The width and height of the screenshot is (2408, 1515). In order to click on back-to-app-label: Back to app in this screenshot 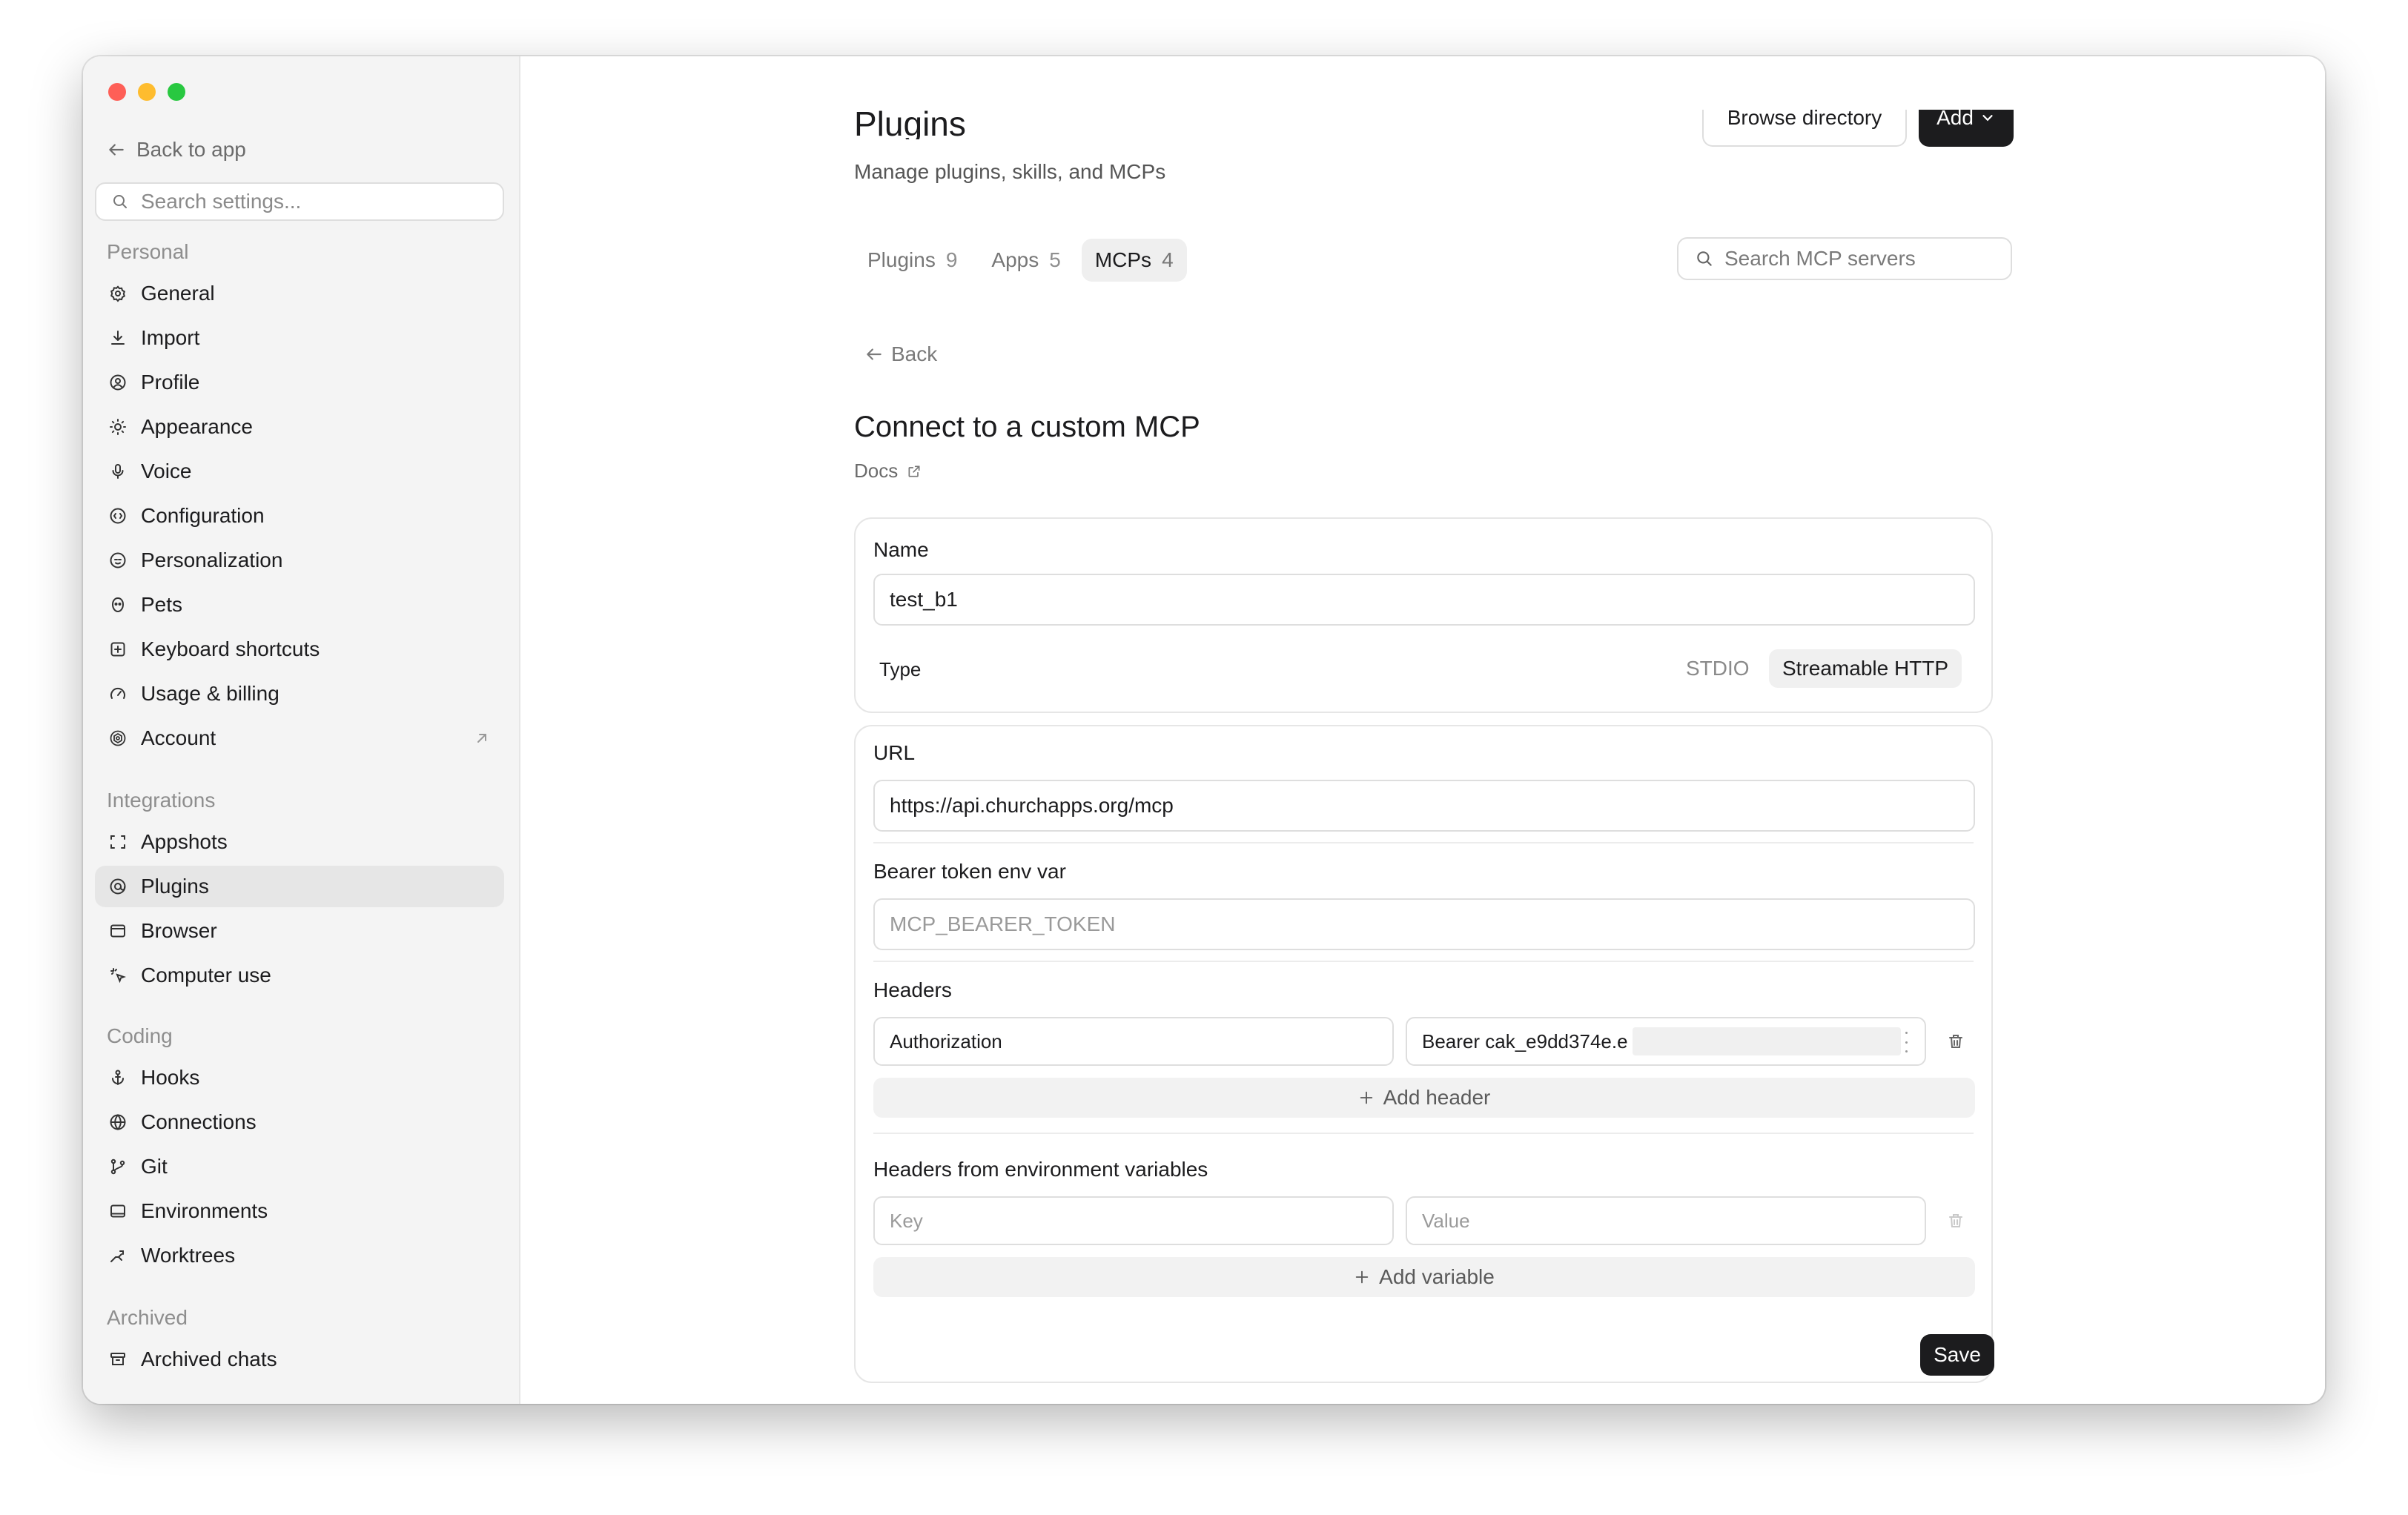, I will do `click(191, 149)`.